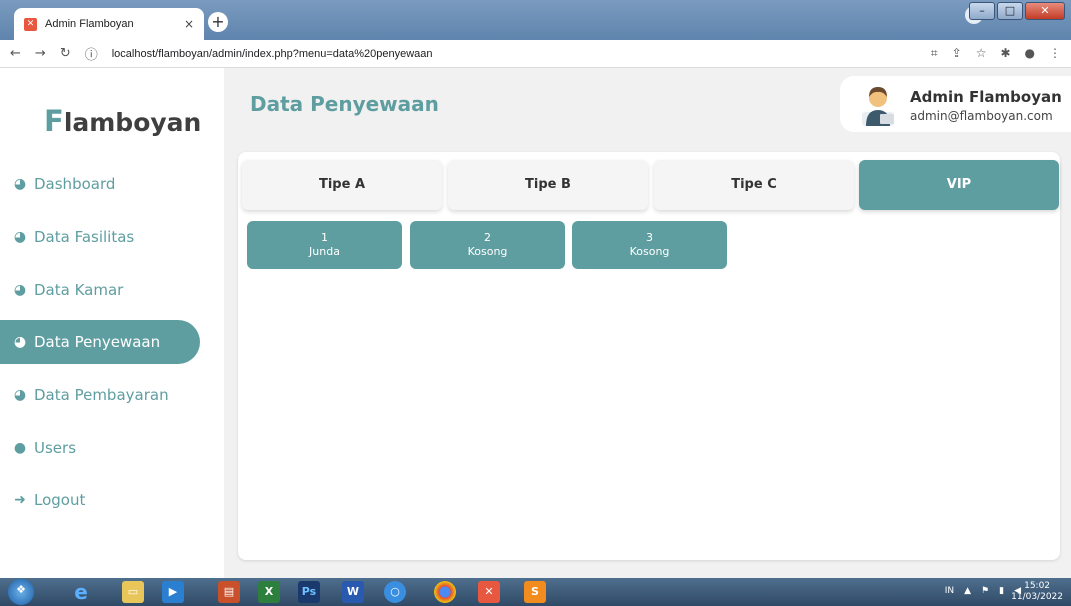 Image resolution: width=1071 pixels, height=606 pixels. What do you see at coordinates (489, 592) in the screenshot?
I see `xampp-icon: ✕` at bounding box center [489, 592].